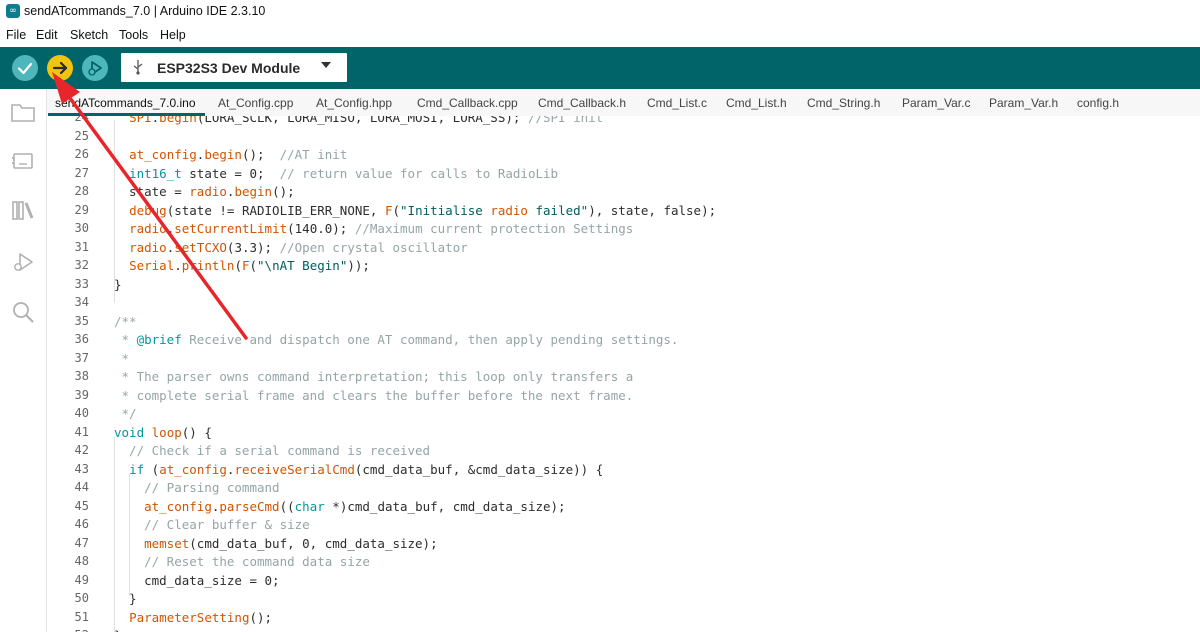 Image resolution: width=1200 pixels, height=632 pixels. What do you see at coordinates (249, 265) in the screenshot?
I see `code-line: Serial.println(F("\nAT Begin"));` at bounding box center [249, 265].